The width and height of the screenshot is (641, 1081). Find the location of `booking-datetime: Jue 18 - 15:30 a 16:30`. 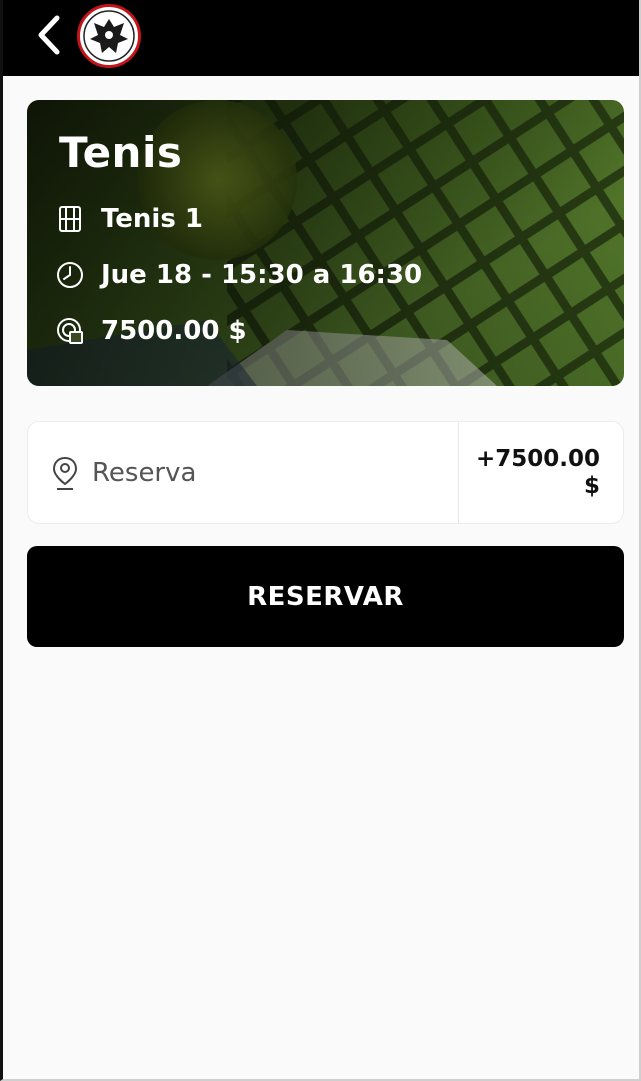

booking-datetime: Jue 18 - 15:30 a 16:30 is located at coordinates (262, 275).